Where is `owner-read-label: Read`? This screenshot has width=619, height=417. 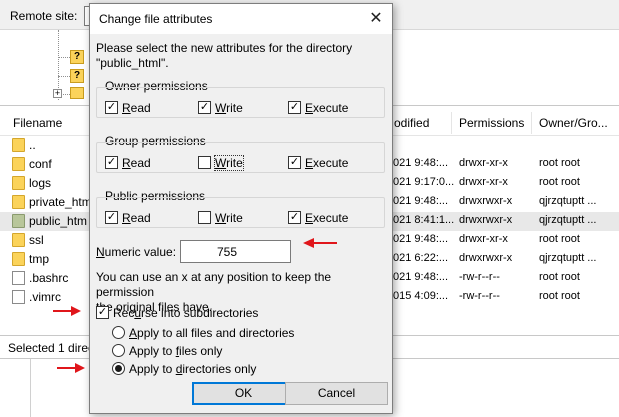
owner-read-label: Read is located at coordinates (136, 108).